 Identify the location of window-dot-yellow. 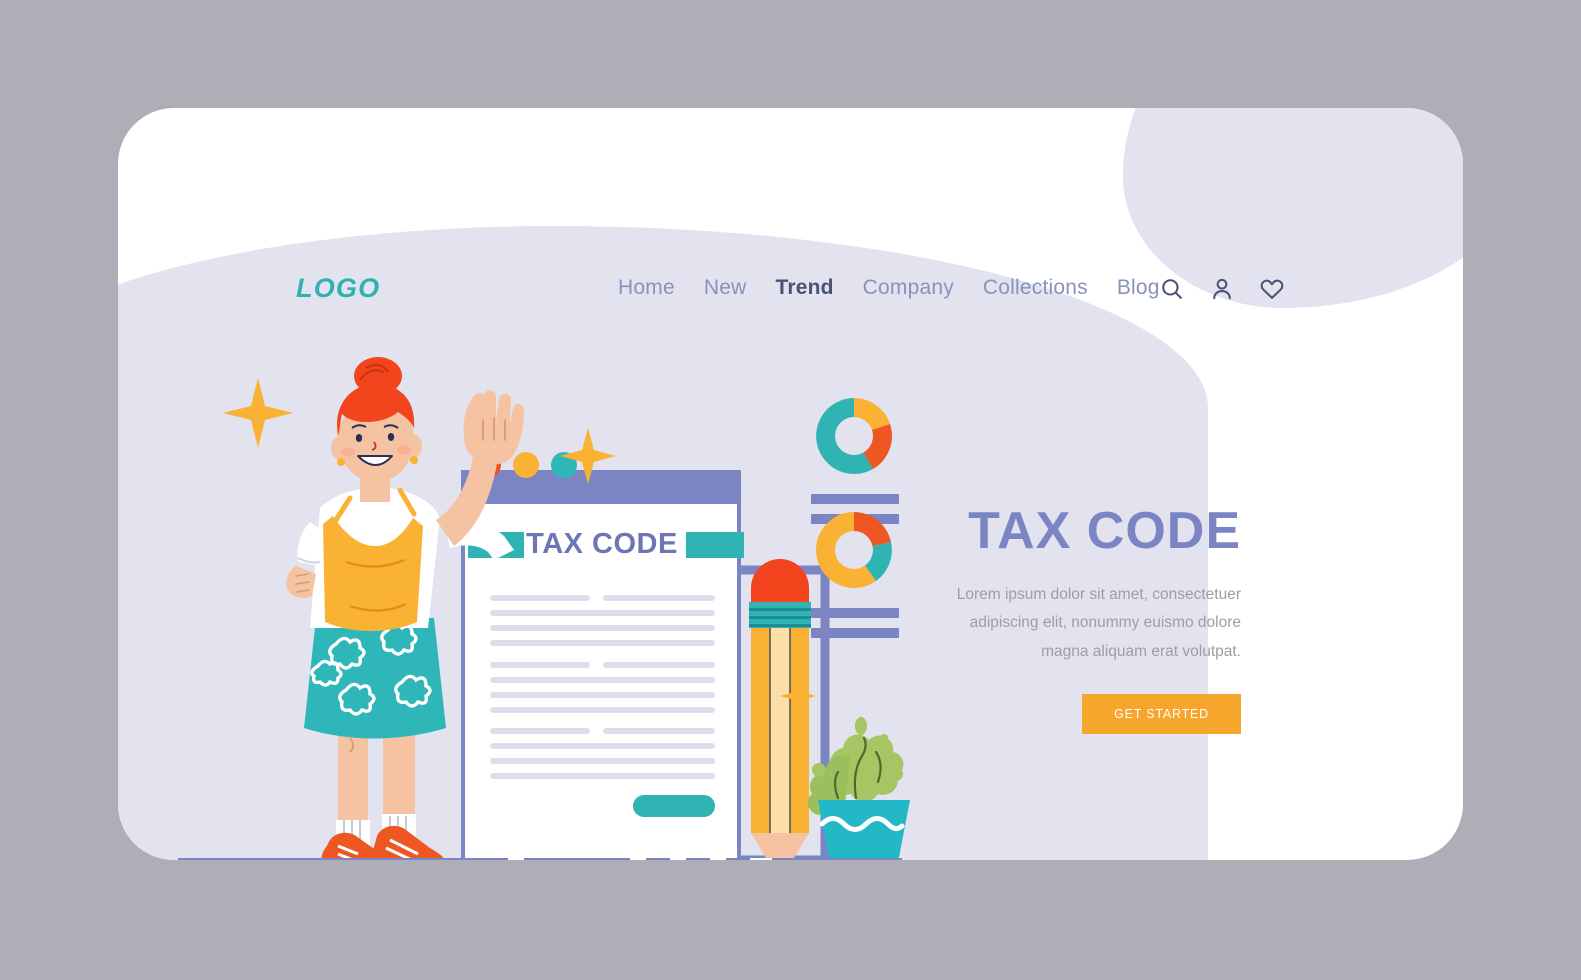
(526, 465).